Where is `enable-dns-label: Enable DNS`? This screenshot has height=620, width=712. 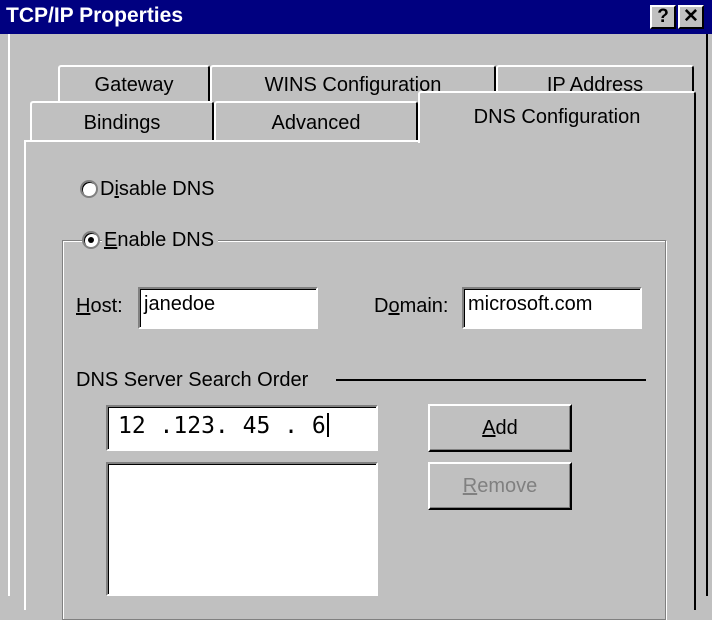 enable-dns-label: Enable DNS is located at coordinates (160, 240).